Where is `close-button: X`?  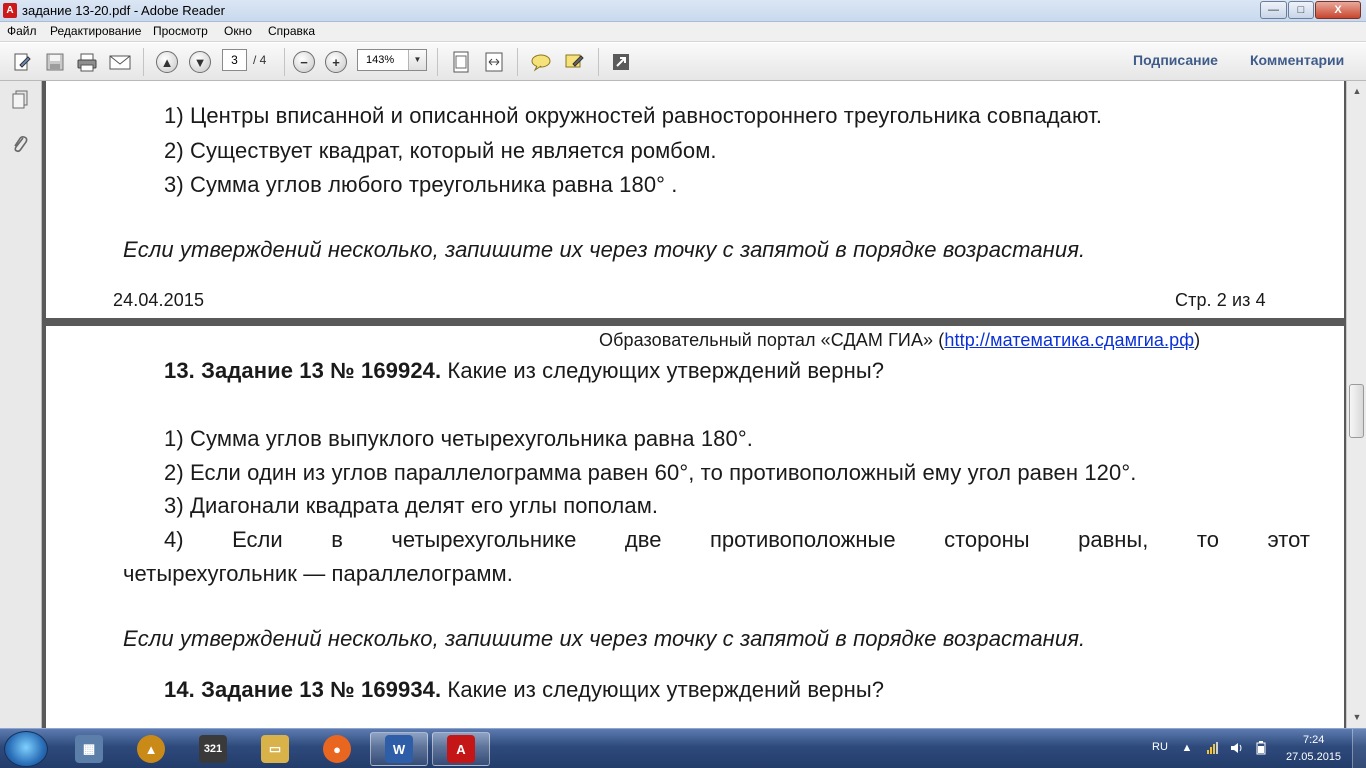 close-button: X is located at coordinates (1338, 10).